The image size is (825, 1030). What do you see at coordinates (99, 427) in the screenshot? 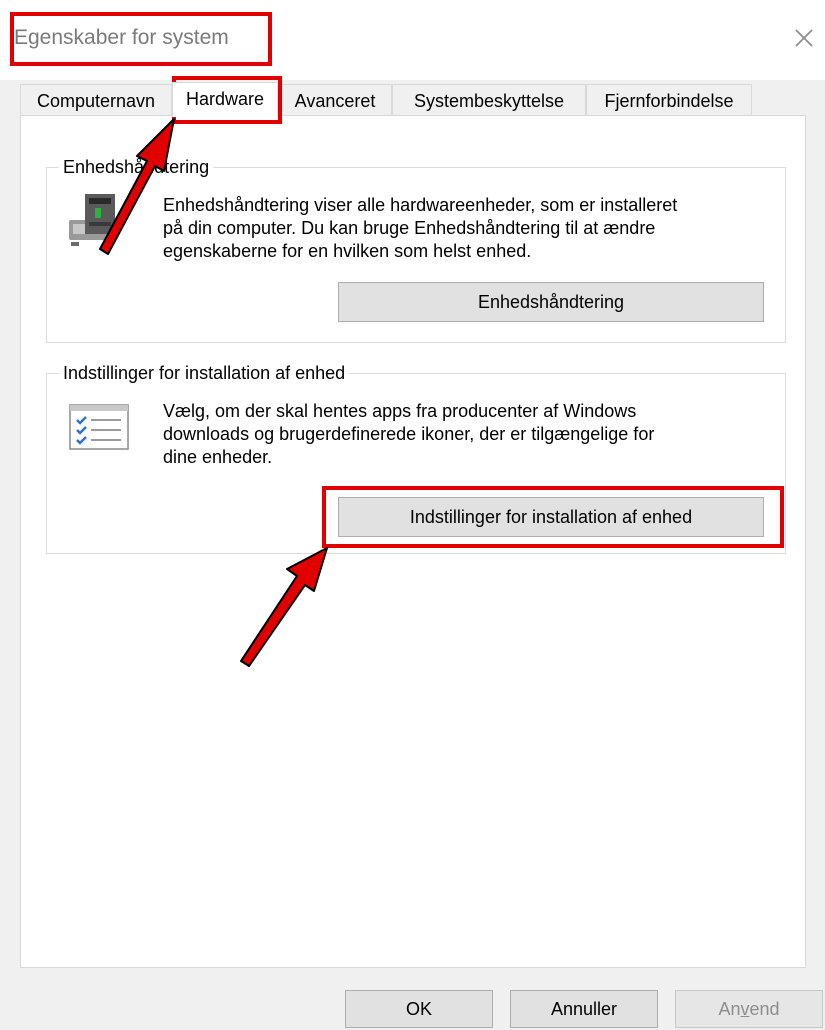
I see `checklist-icon` at bounding box center [99, 427].